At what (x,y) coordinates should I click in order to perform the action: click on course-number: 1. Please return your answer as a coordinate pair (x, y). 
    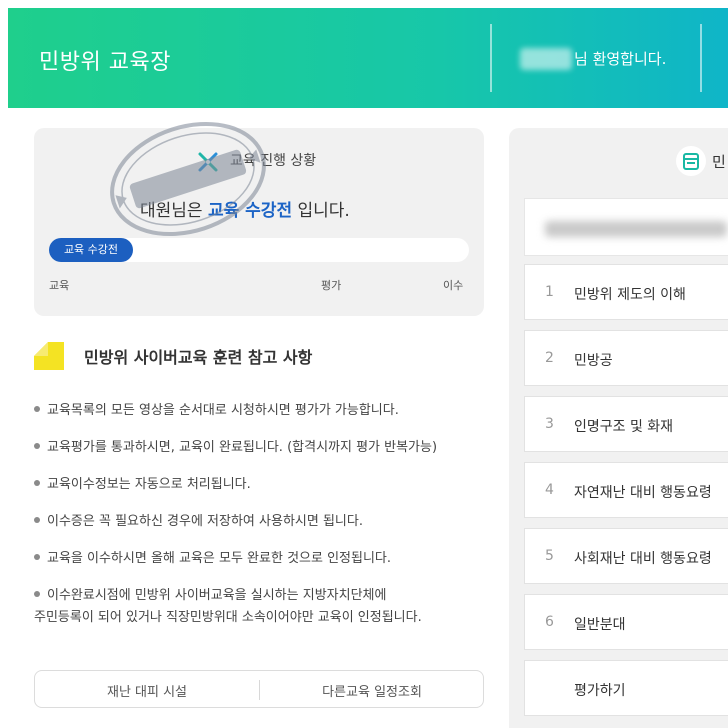
    Looking at the image, I should click on (549, 292).